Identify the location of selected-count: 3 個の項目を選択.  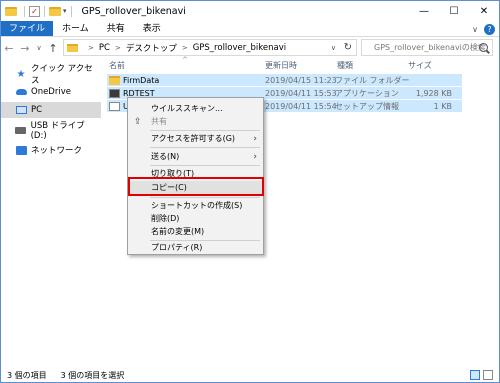
(92, 375).